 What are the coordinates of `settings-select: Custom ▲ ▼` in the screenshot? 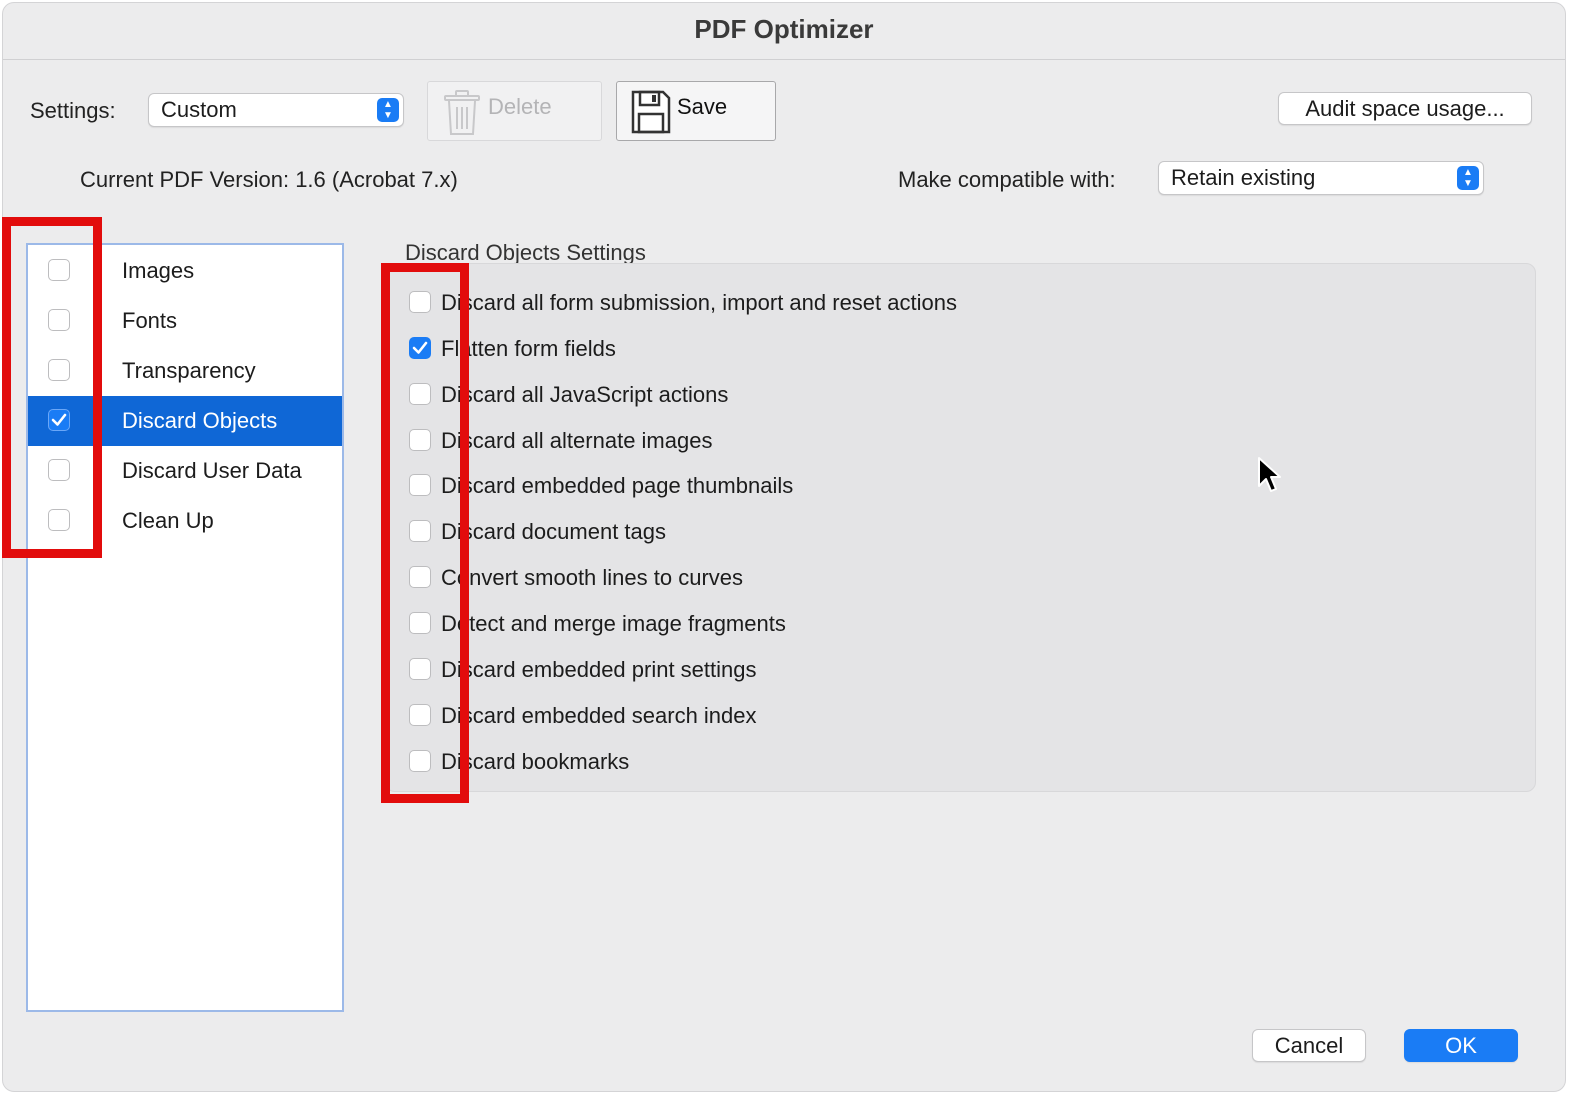 It's located at (276, 110).